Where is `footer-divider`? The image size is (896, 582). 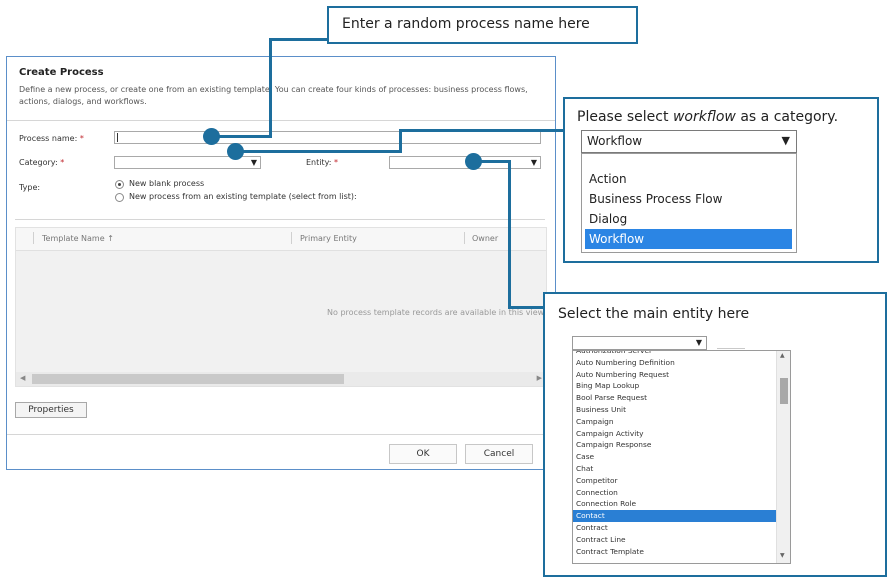
footer-divider is located at coordinates (281, 434).